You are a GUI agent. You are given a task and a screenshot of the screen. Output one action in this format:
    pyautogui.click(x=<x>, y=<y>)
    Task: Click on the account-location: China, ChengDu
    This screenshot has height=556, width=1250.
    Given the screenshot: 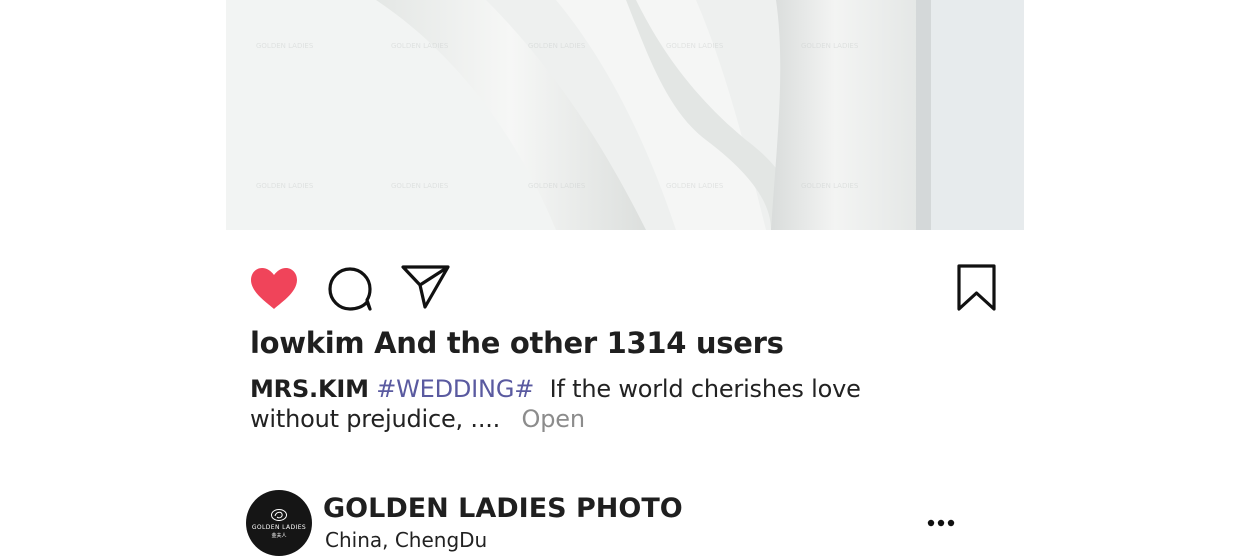 What is the action you would take?
    pyautogui.click(x=406, y=540)
    